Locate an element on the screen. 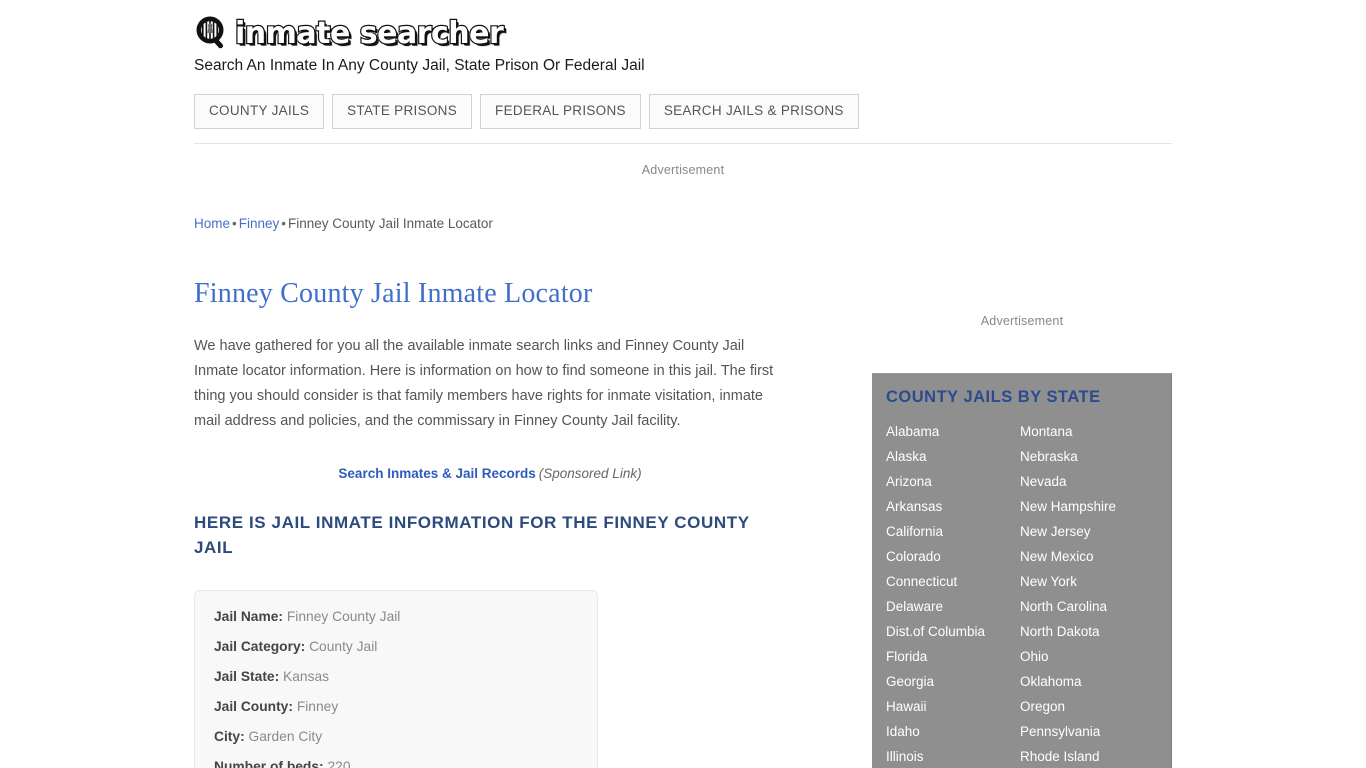  header-divider is located at coordinates (683, 143).